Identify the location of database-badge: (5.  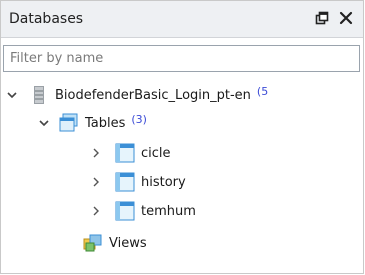
(262, 91).